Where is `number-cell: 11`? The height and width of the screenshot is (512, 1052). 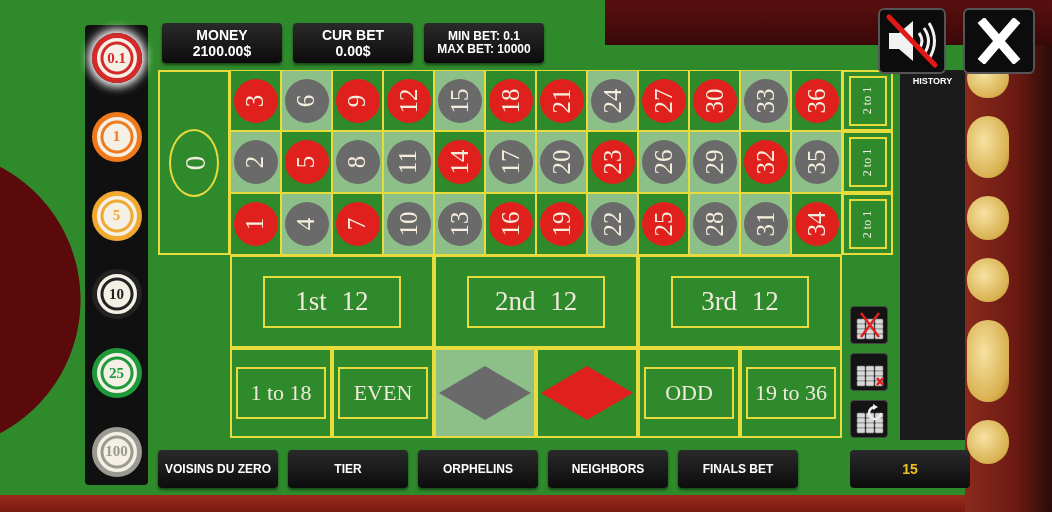 number-cell: 11 is located at coordinates (408, 162).